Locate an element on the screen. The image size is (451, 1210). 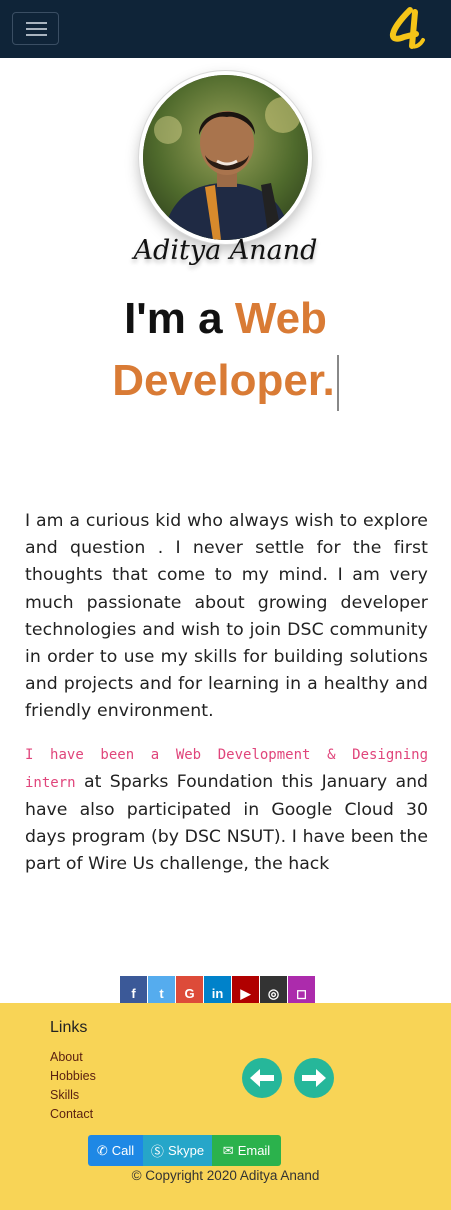
footer-links: About Hobbies Skills Contact is located at coordinates (73, 1086).